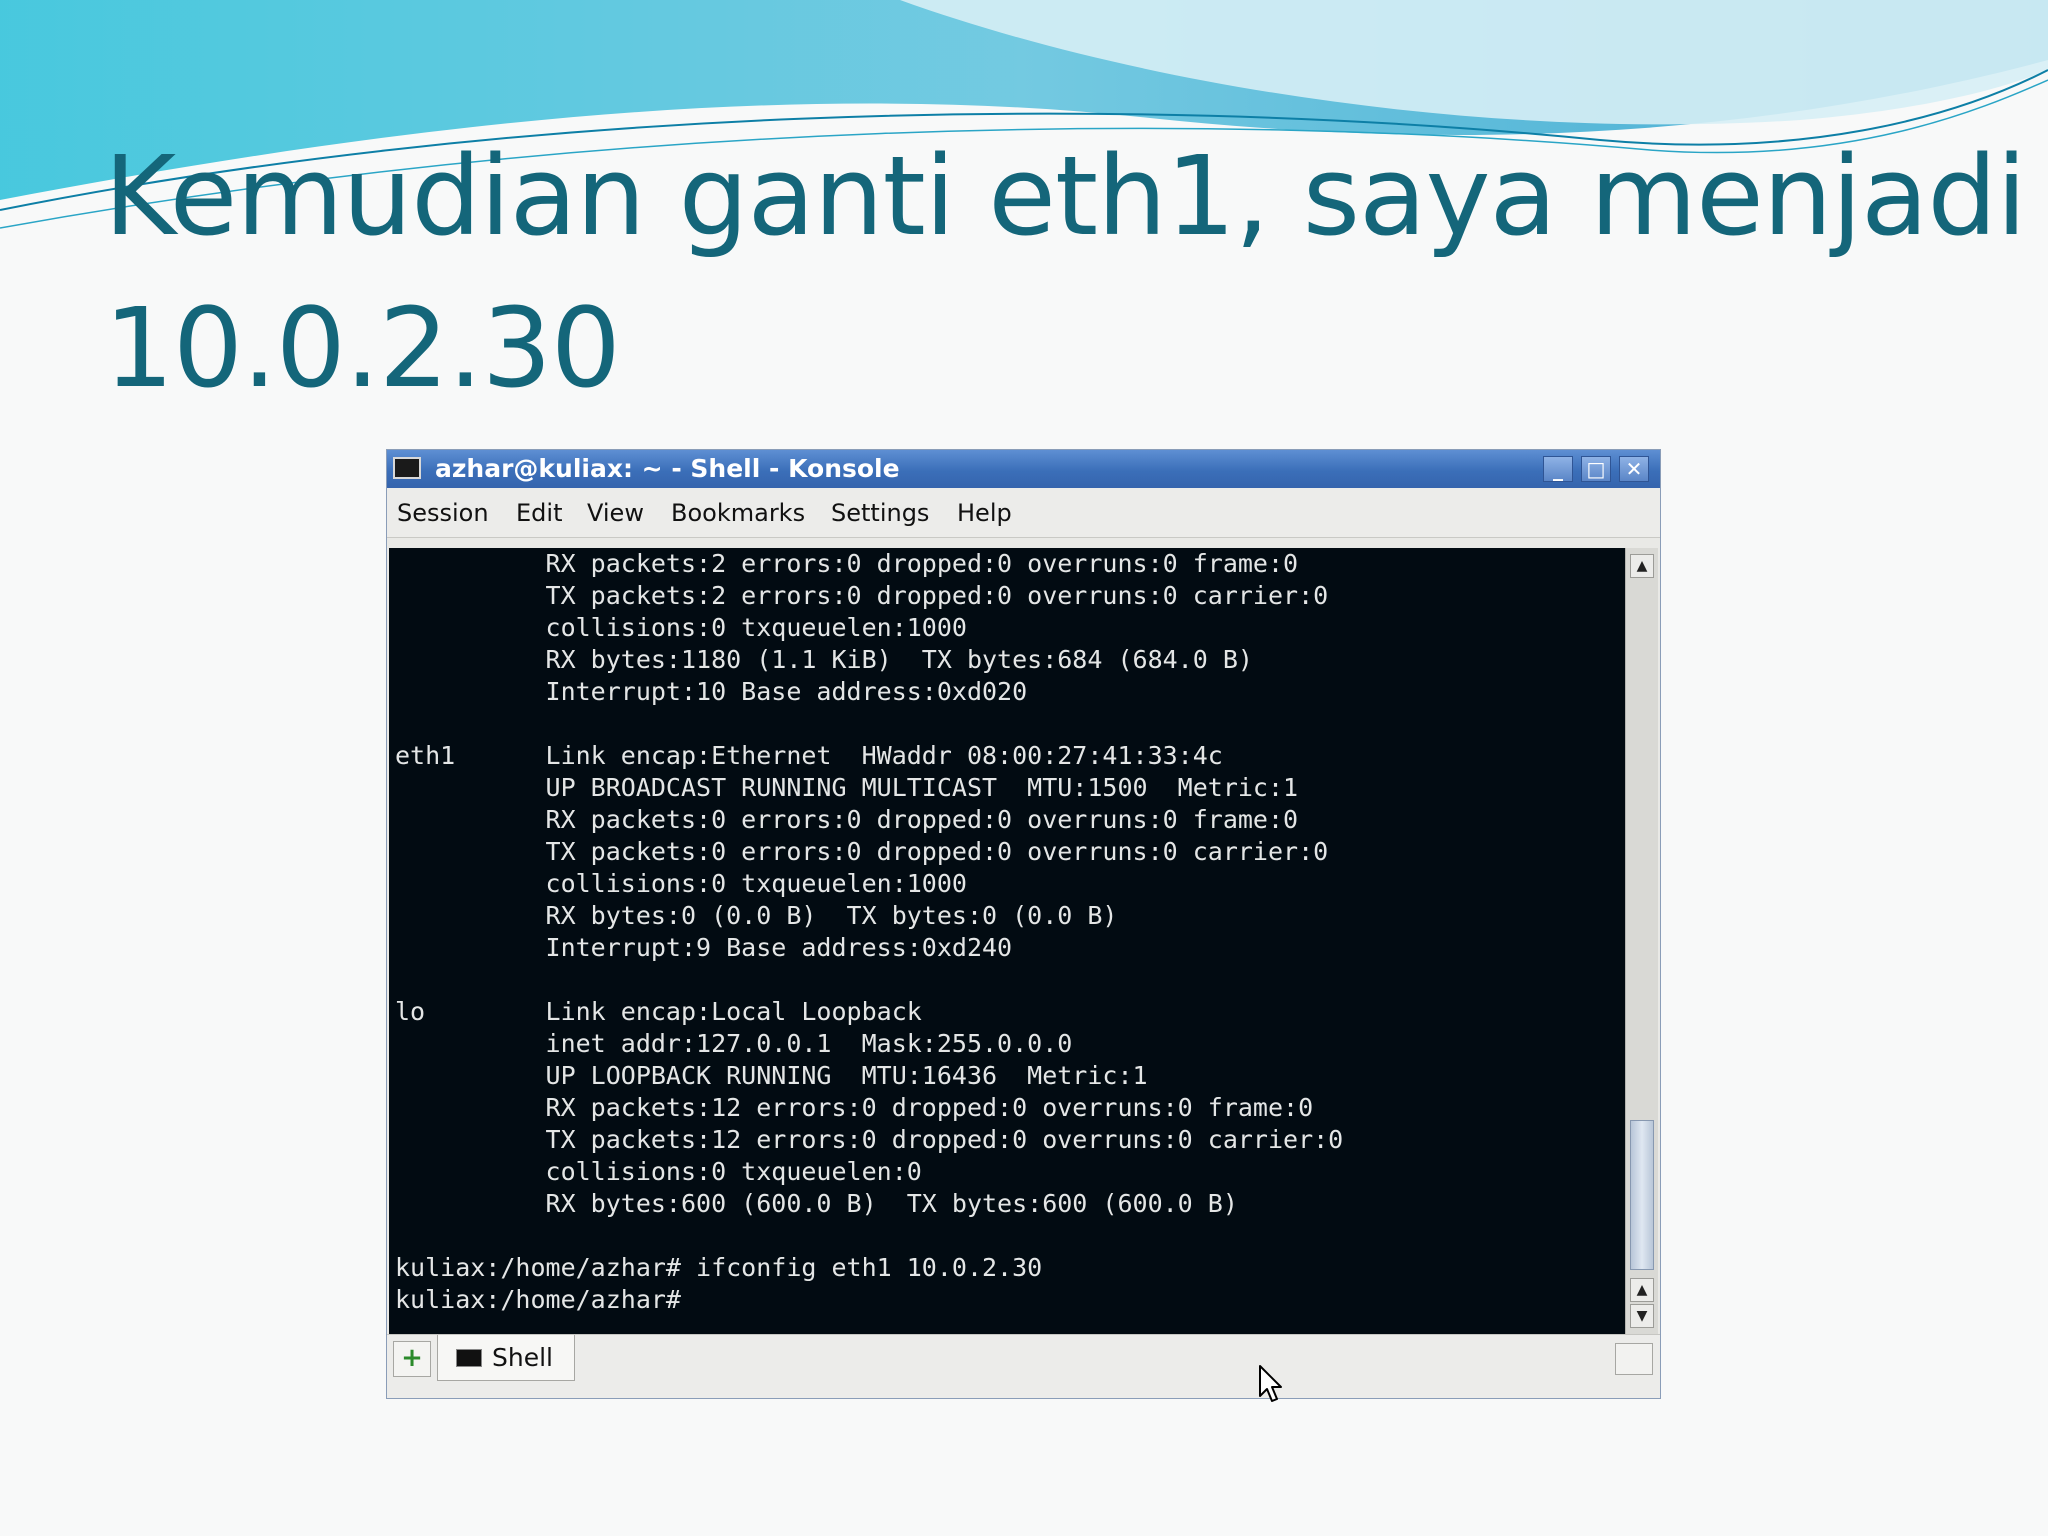  What do you see at coordinates (1596, 469) in the screenshot?
I see `maximize-button: □` at bounding box center [1596, 469].